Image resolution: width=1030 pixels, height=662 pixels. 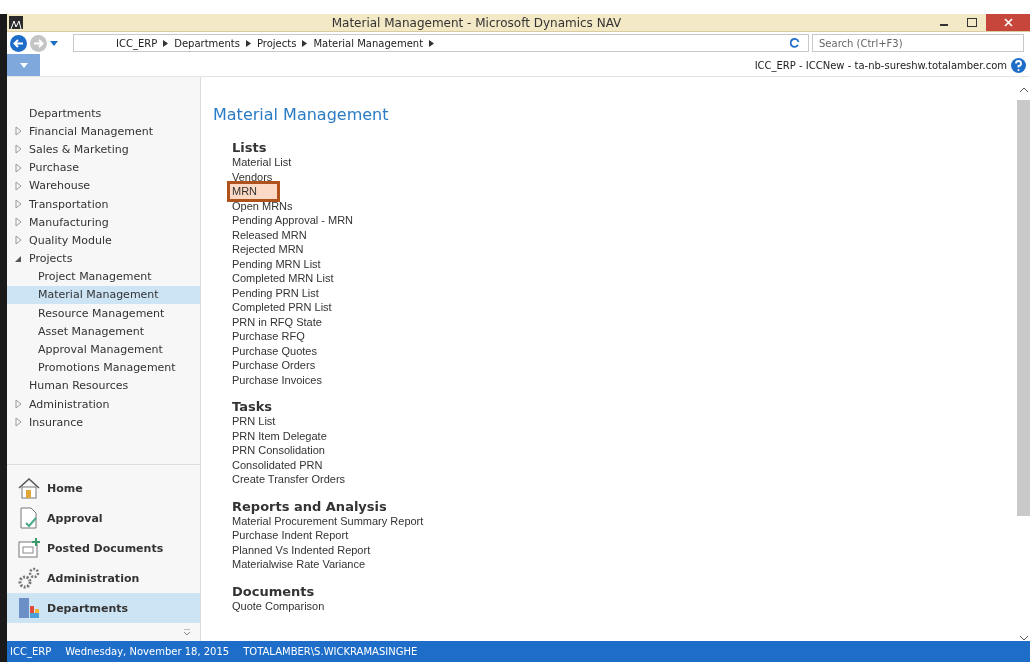 I want to click on breadcrumb-item: Departments, so click(x=207, y=43).